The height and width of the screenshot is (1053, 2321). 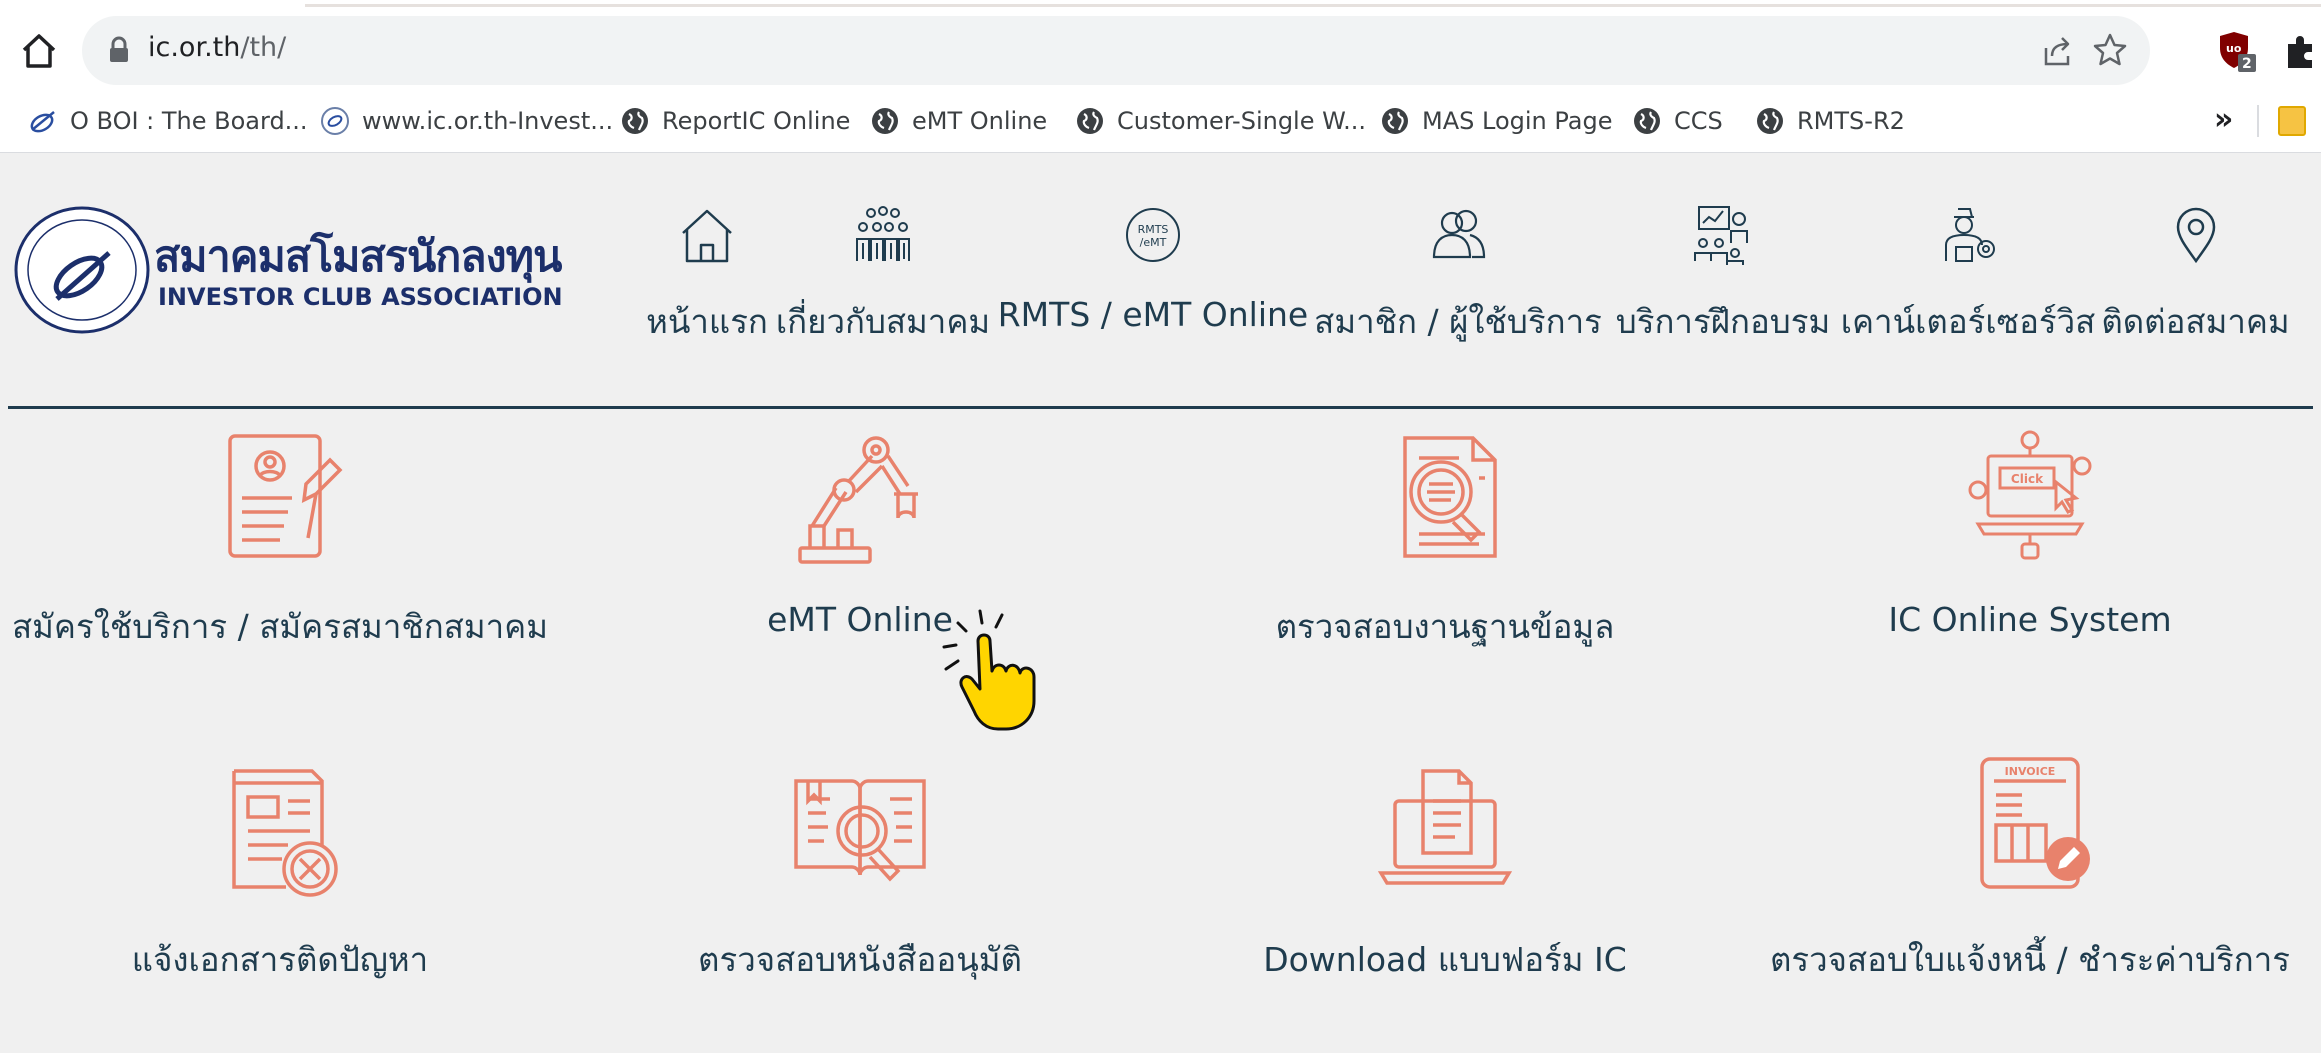 What do you see at coordinates (2030, 495) in the screenshot?
I see `laptop-click-icon: Click` at bounding box center [2030, 495].